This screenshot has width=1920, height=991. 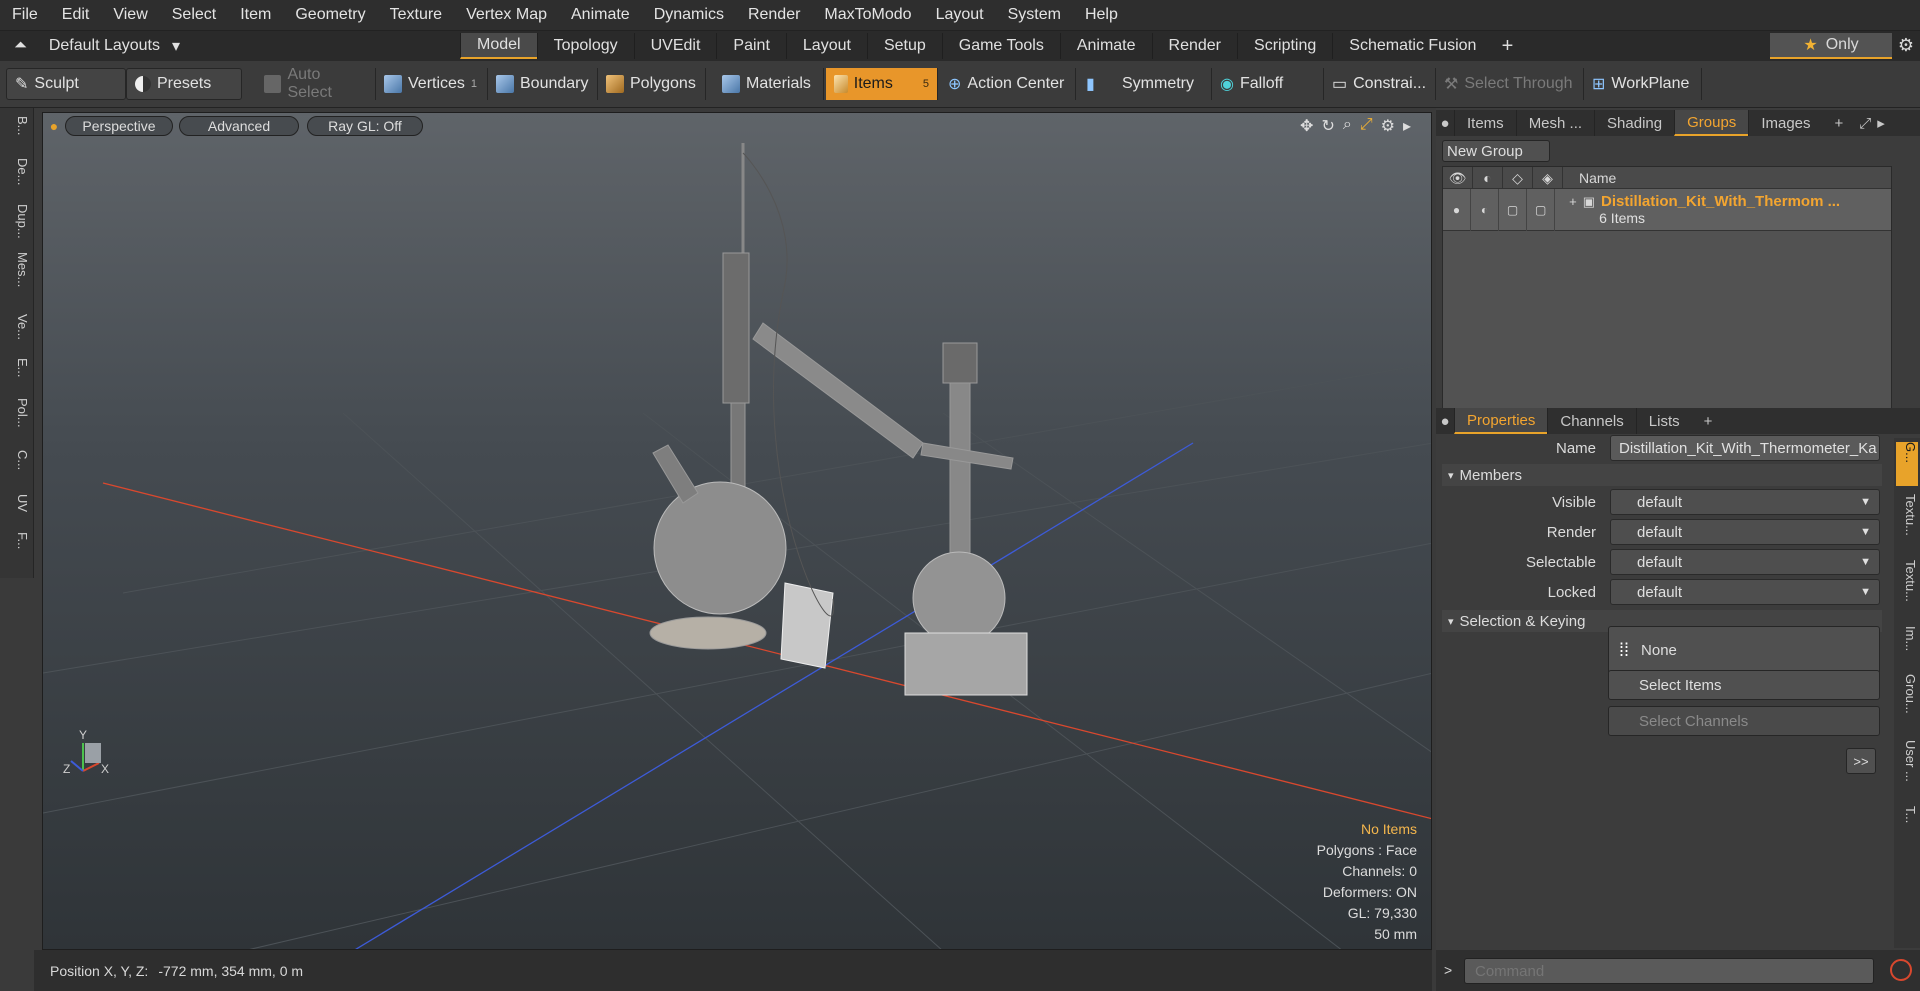 What do you see at coordinates (17, 514) in the screenshot?
I see `left-tab-uv: UV` at bounding box center [17, 514].